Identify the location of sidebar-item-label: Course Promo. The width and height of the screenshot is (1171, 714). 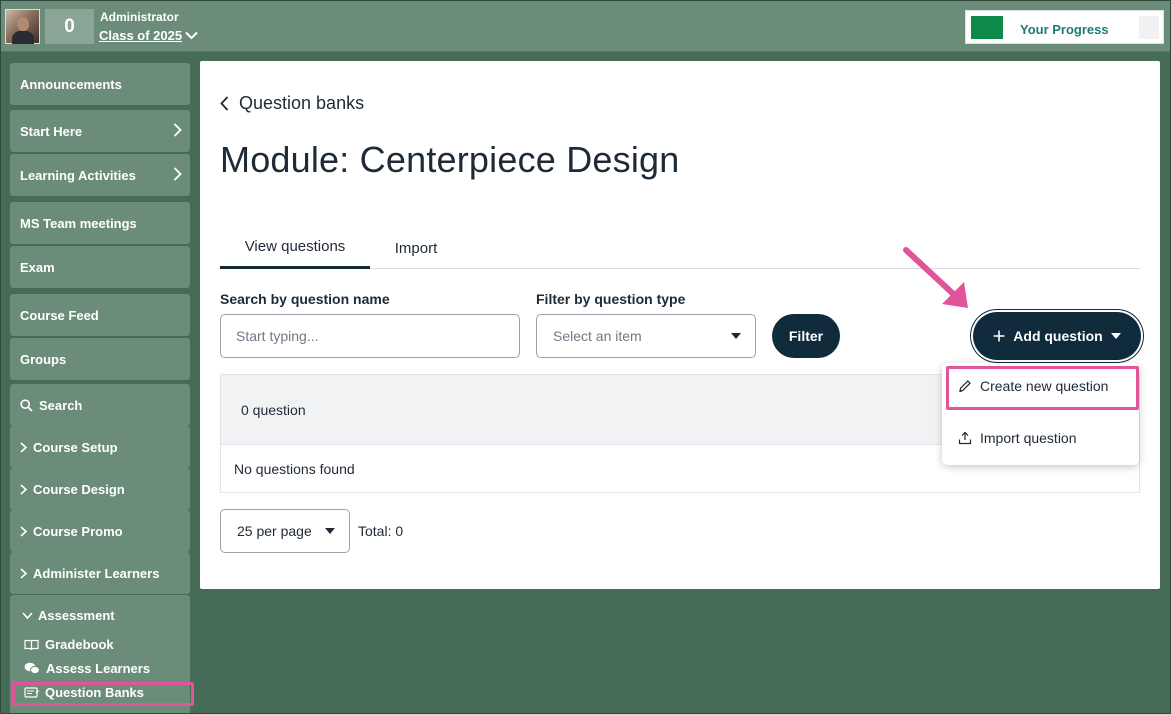
(78, 531).